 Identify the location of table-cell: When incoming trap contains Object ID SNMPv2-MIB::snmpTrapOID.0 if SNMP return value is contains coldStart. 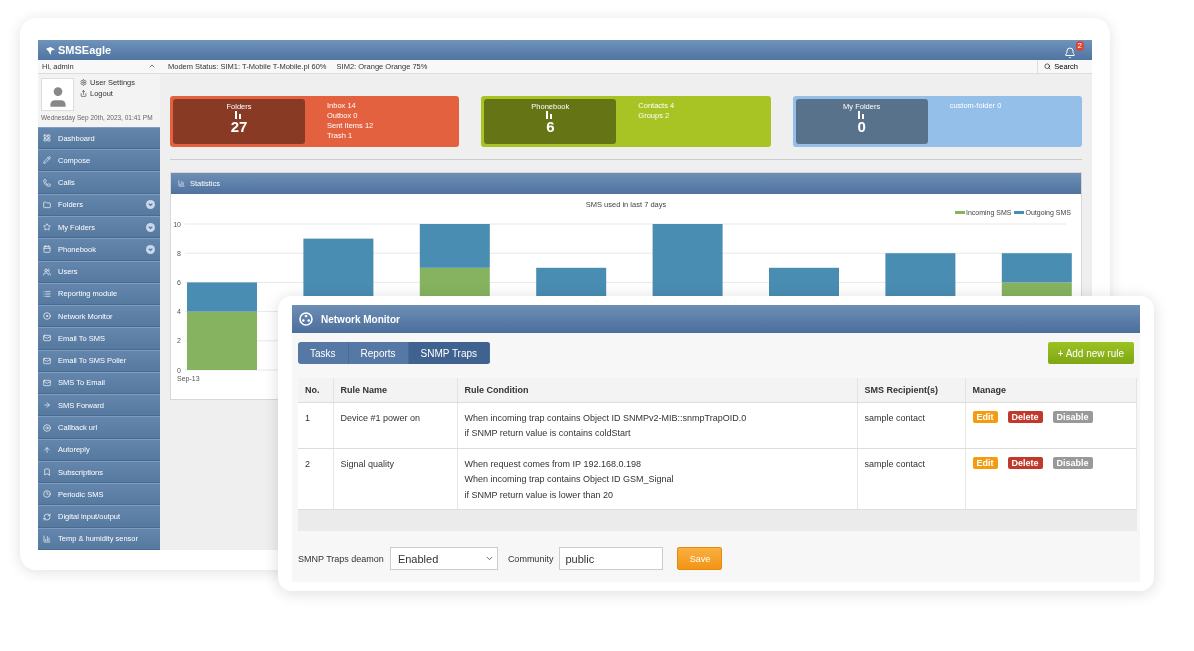
(657, 425).